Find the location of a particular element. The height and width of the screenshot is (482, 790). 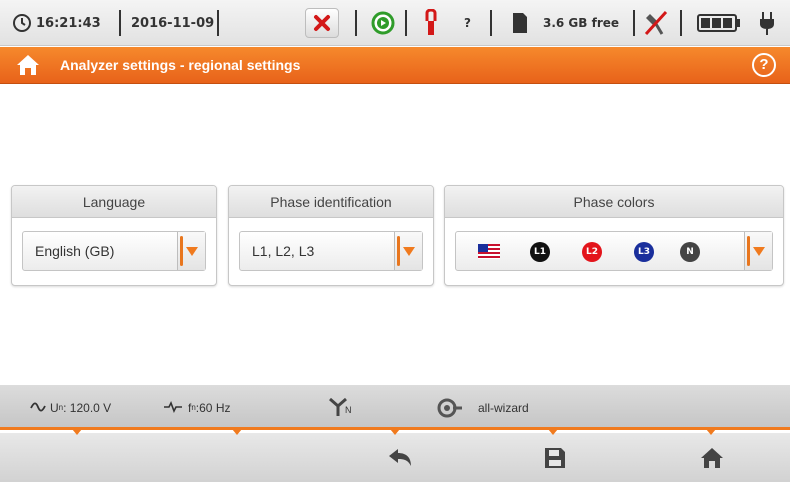

bottom-button-bar is located at coordinates (395, 455).